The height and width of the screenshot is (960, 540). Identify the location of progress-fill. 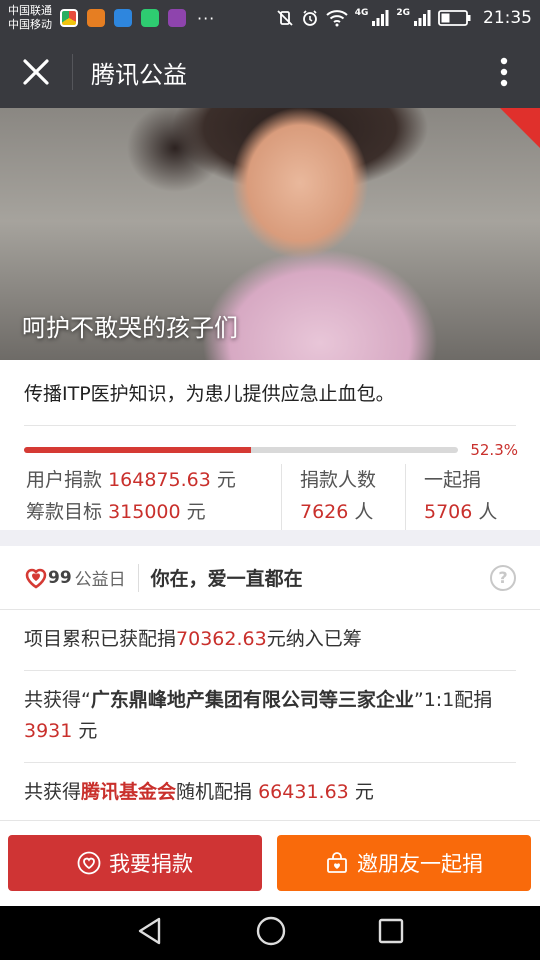
(137, 450).